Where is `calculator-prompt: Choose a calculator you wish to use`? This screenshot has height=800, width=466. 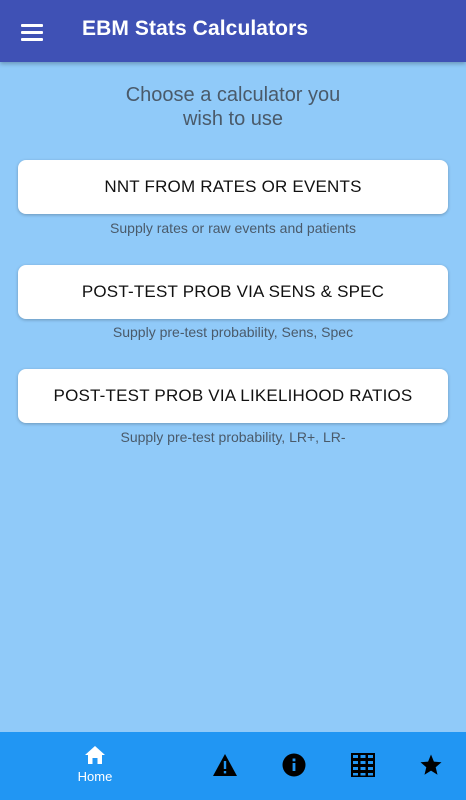 calculator-prompt: Choose a calculator you wish to use is located at coordinates (233, 107).